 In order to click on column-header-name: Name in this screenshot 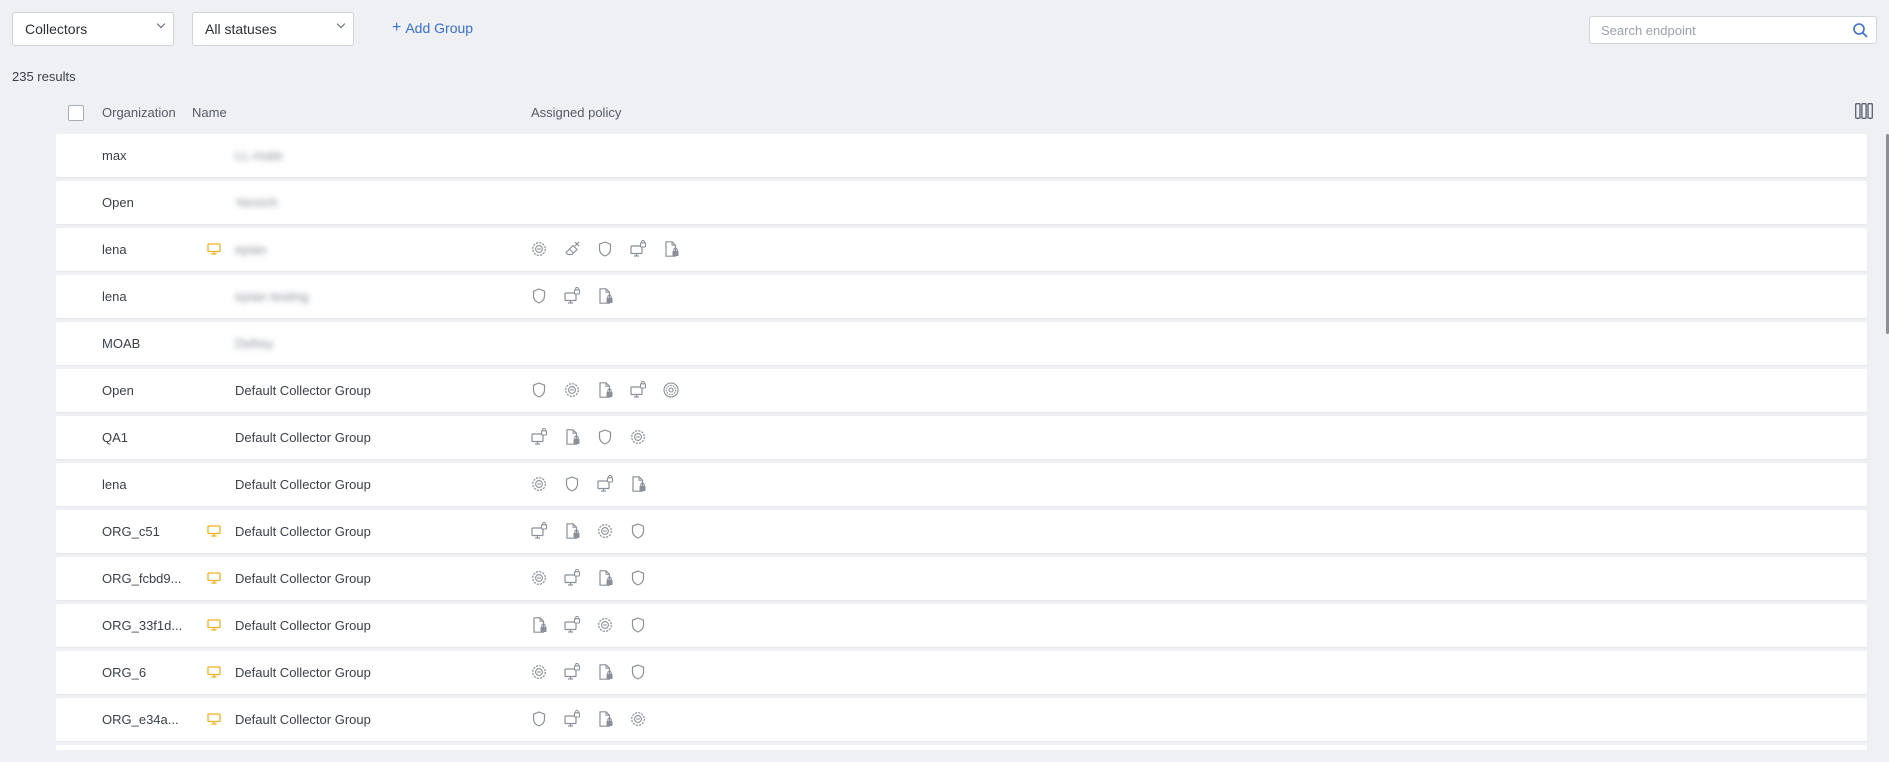, I will do `click(209, 112)`.